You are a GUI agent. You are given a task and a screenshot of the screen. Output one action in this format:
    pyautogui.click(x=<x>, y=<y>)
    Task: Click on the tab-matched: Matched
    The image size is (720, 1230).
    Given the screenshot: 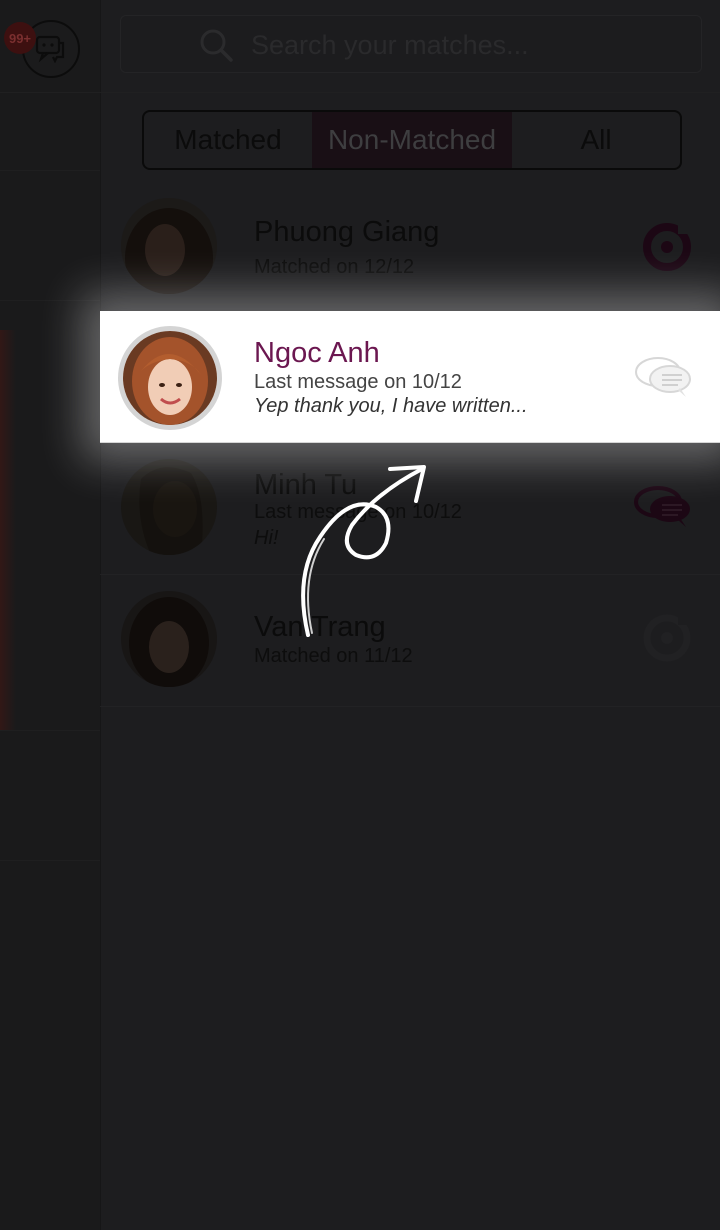 What is the action you would take?
    pyautogui.click(x=228, y=140)
    